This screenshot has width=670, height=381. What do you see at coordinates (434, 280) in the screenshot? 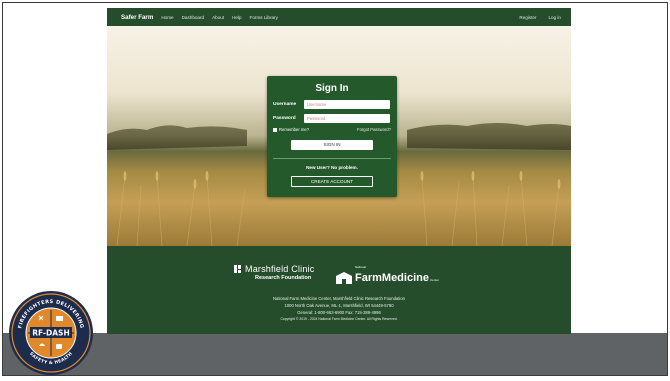
I see `nfm-center: Center` at bounding box center [434, 280].